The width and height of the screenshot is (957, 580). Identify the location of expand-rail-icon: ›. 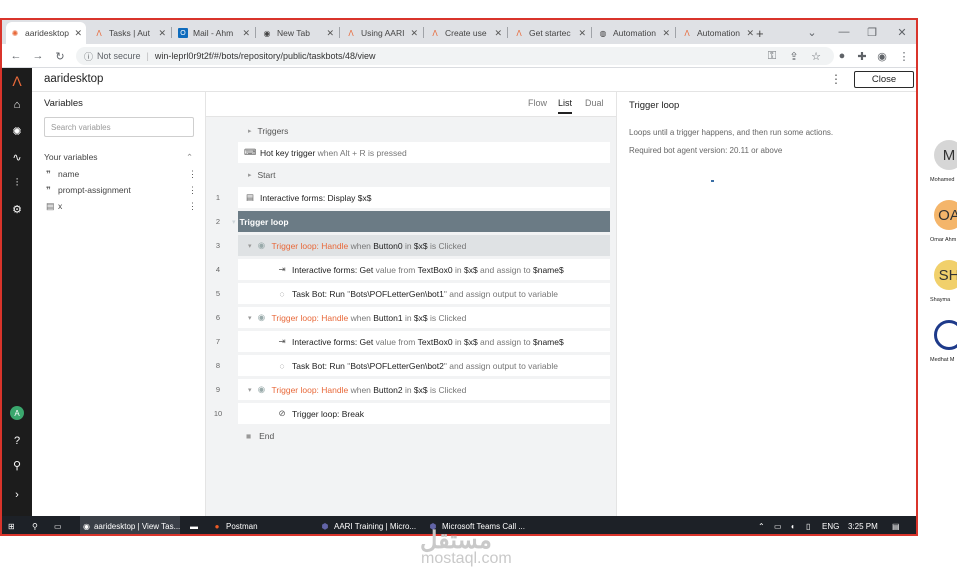
(17, 495).